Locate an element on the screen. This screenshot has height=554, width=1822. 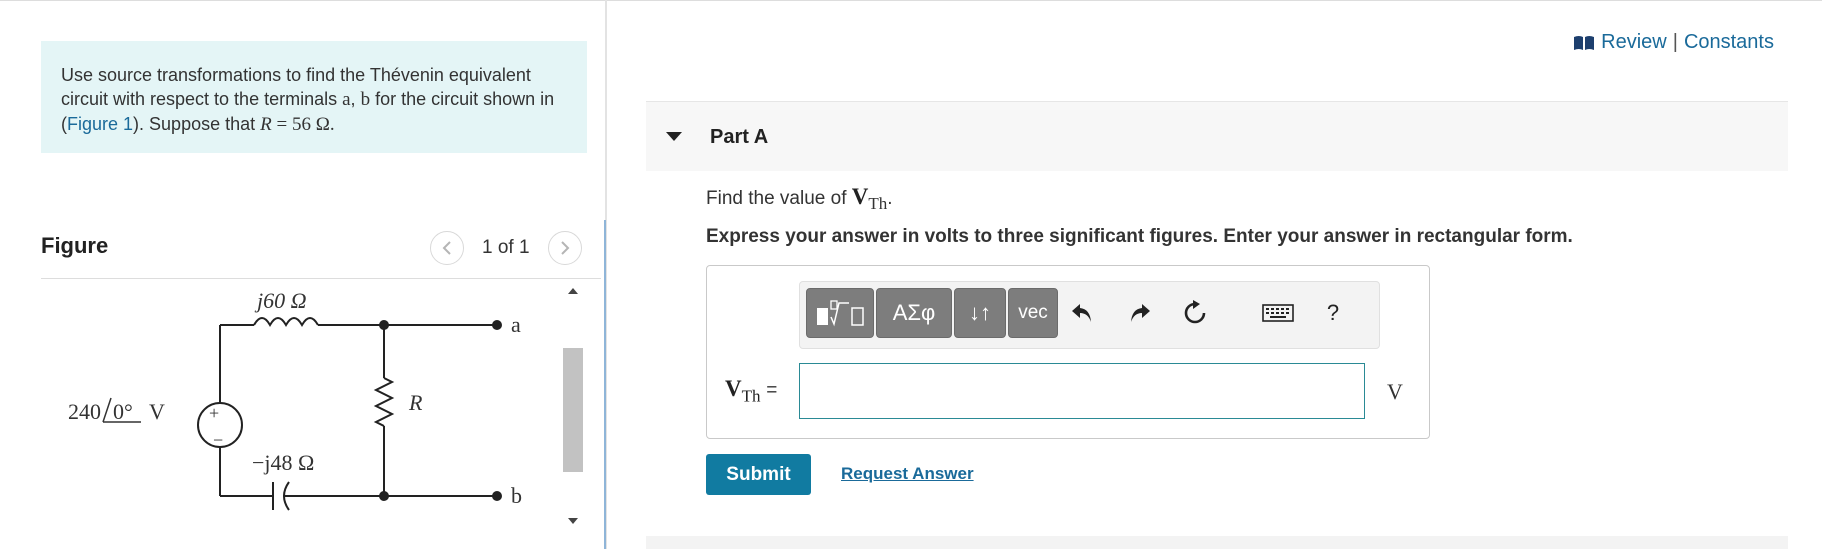
terminal-a-label: a is located at coordinates (516, 324).